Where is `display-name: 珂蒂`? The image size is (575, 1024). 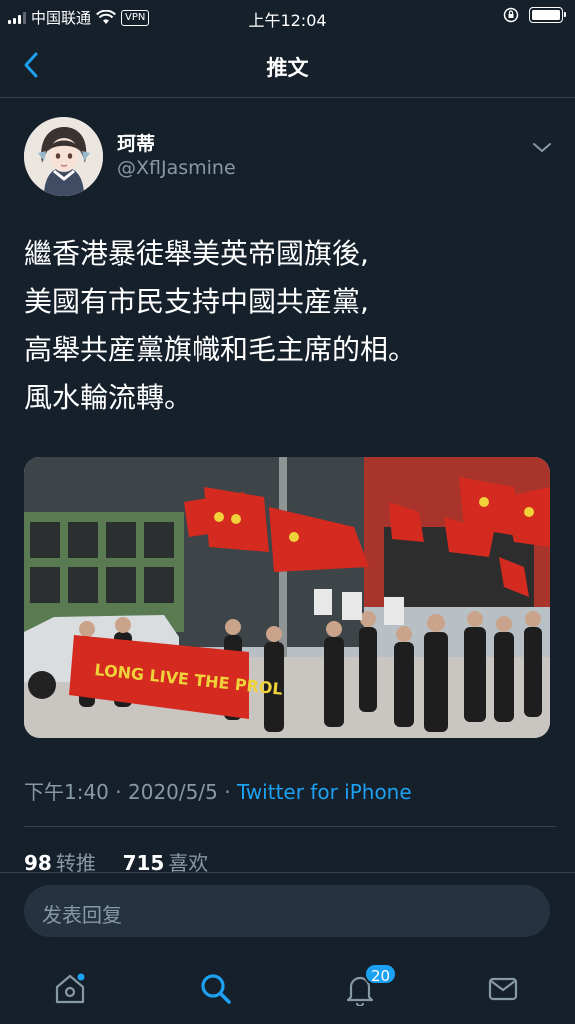
display-name: 珂蒂 is located at coordinates (136, 142).